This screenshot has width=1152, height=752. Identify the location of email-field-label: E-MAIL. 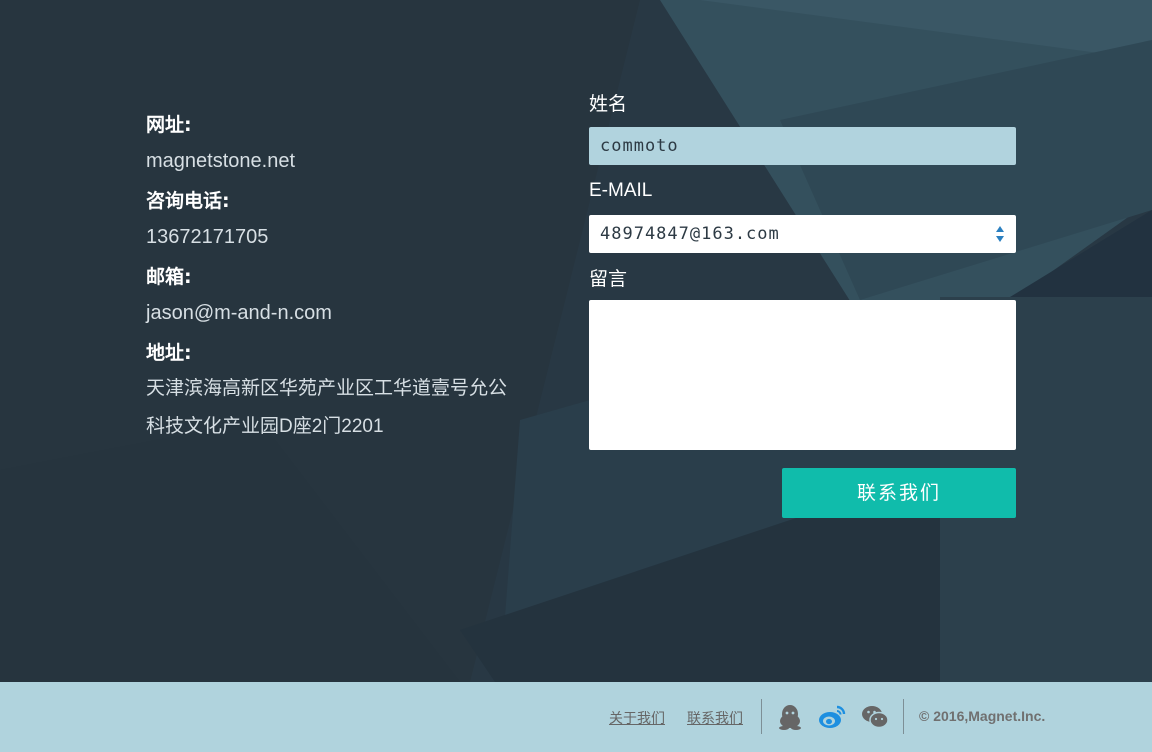
(621, 190).